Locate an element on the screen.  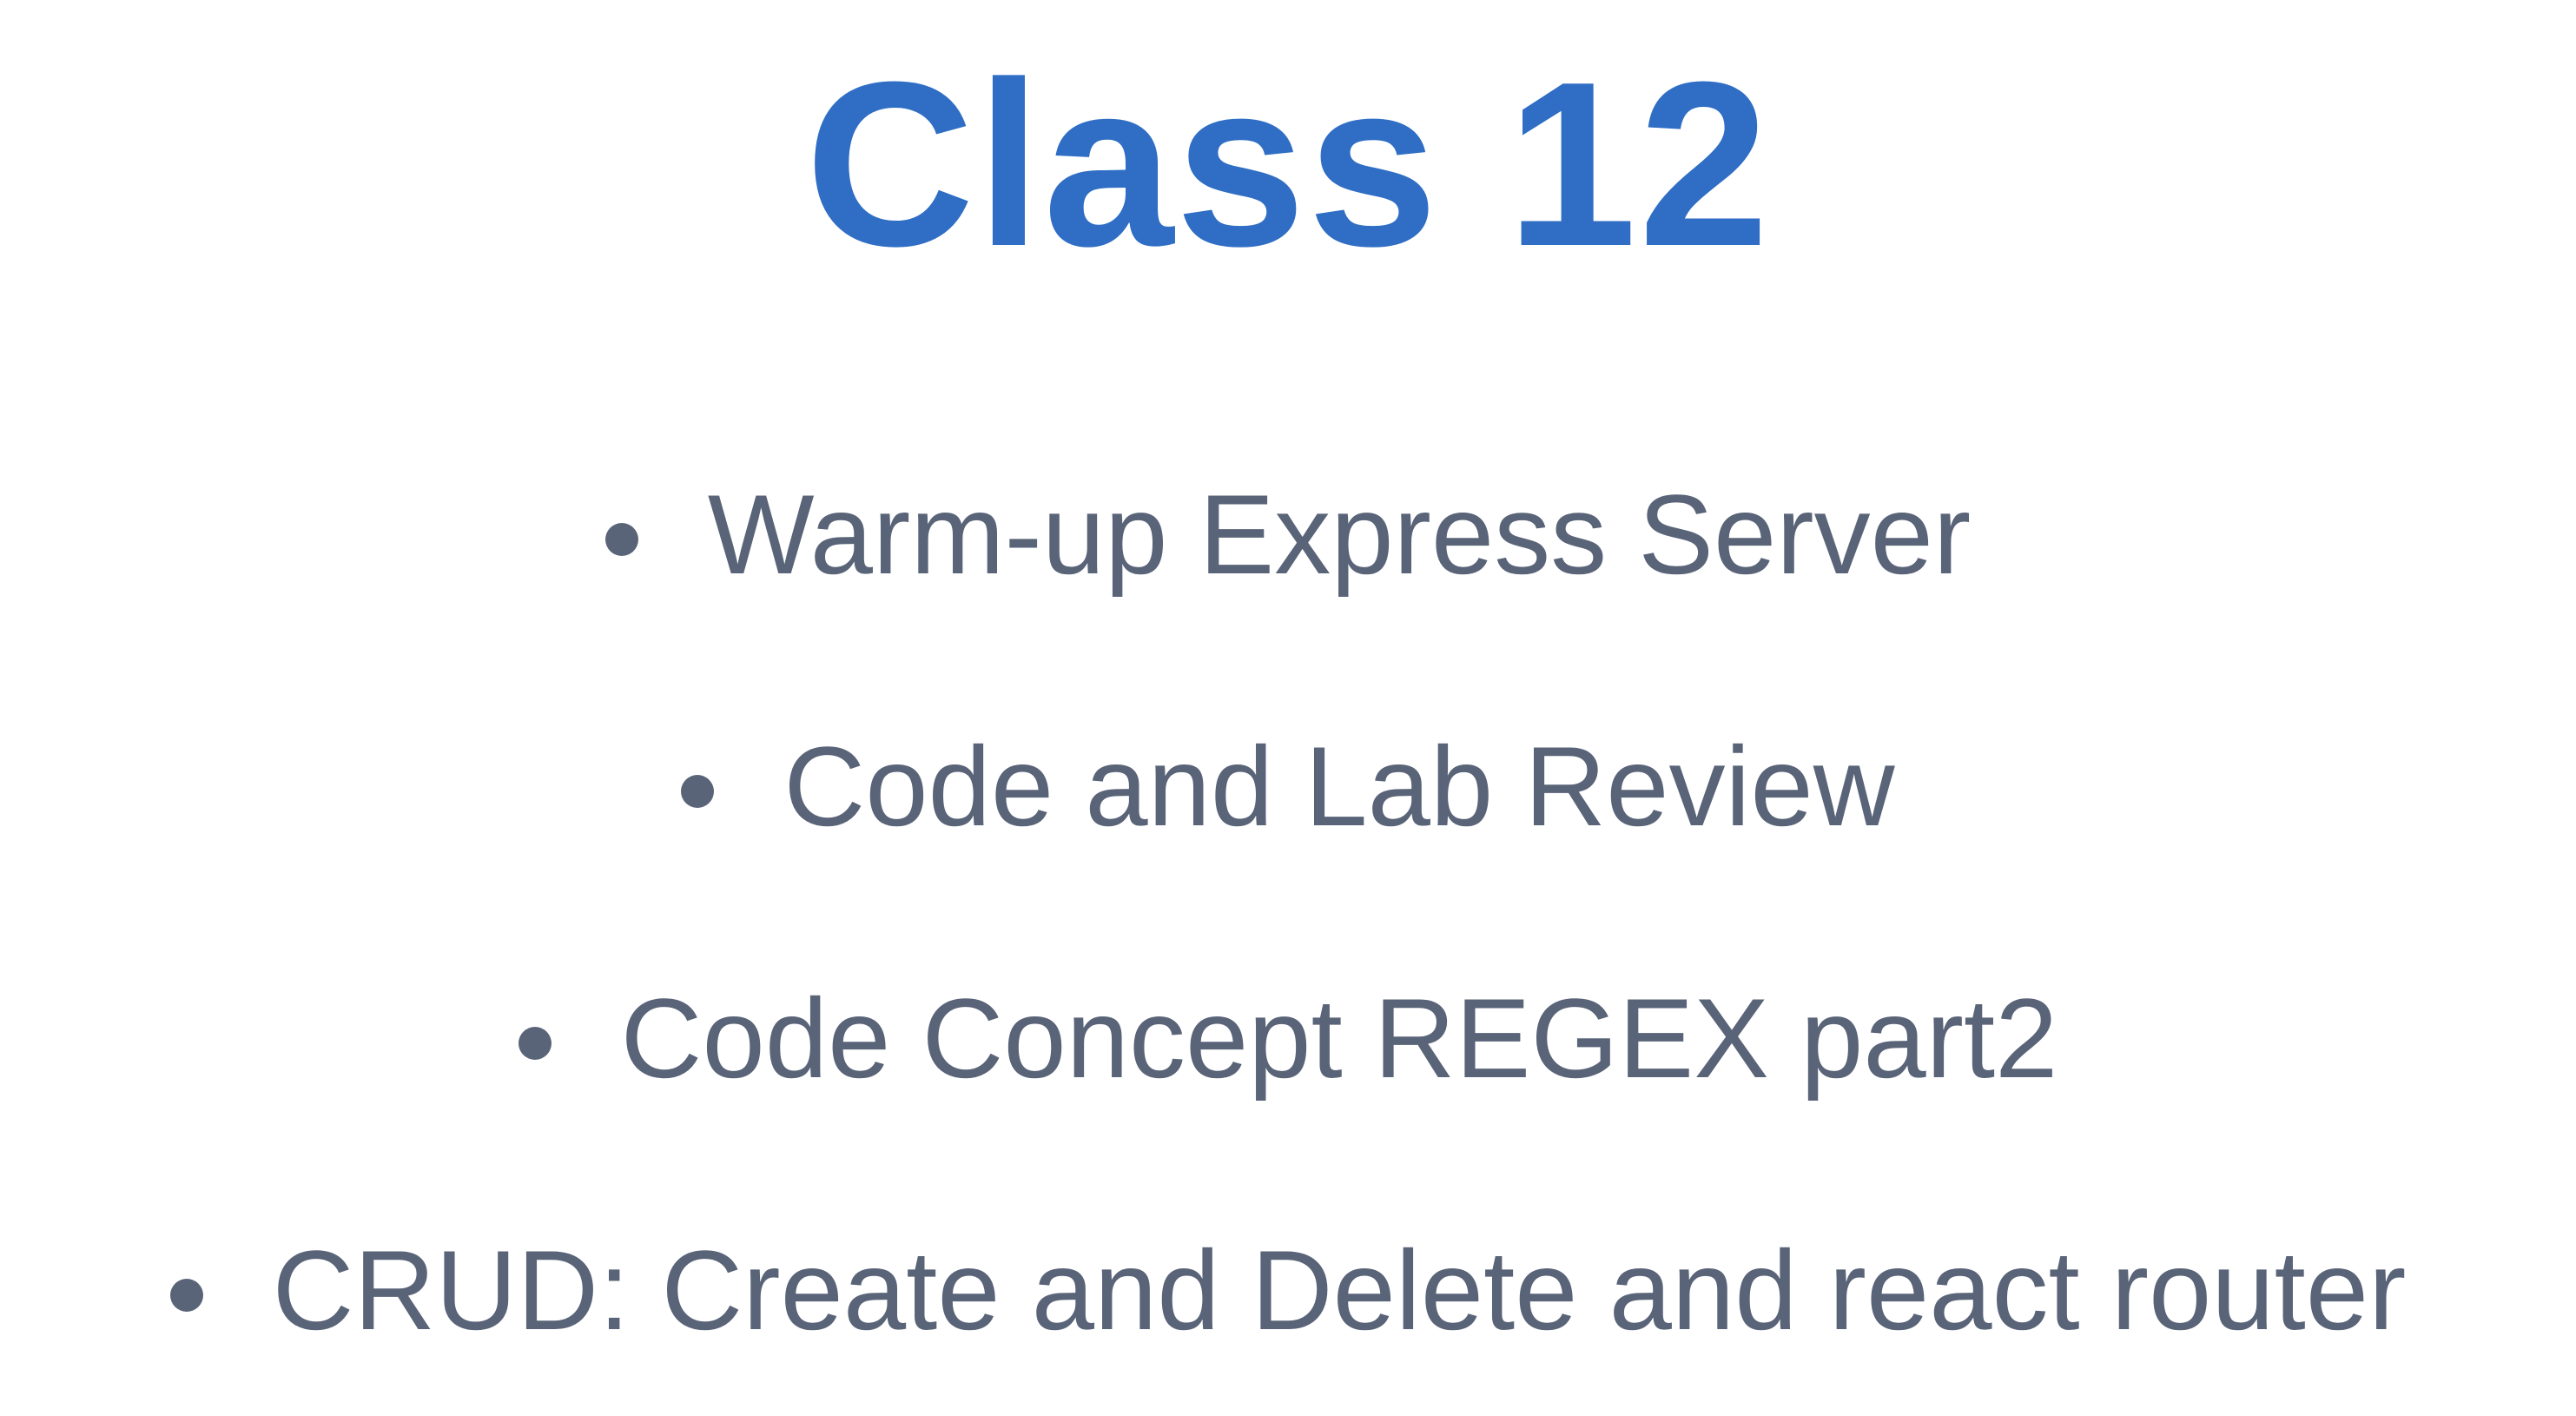
bullet-text: Warm-up Express Server is located at coordinates (1339, 534).